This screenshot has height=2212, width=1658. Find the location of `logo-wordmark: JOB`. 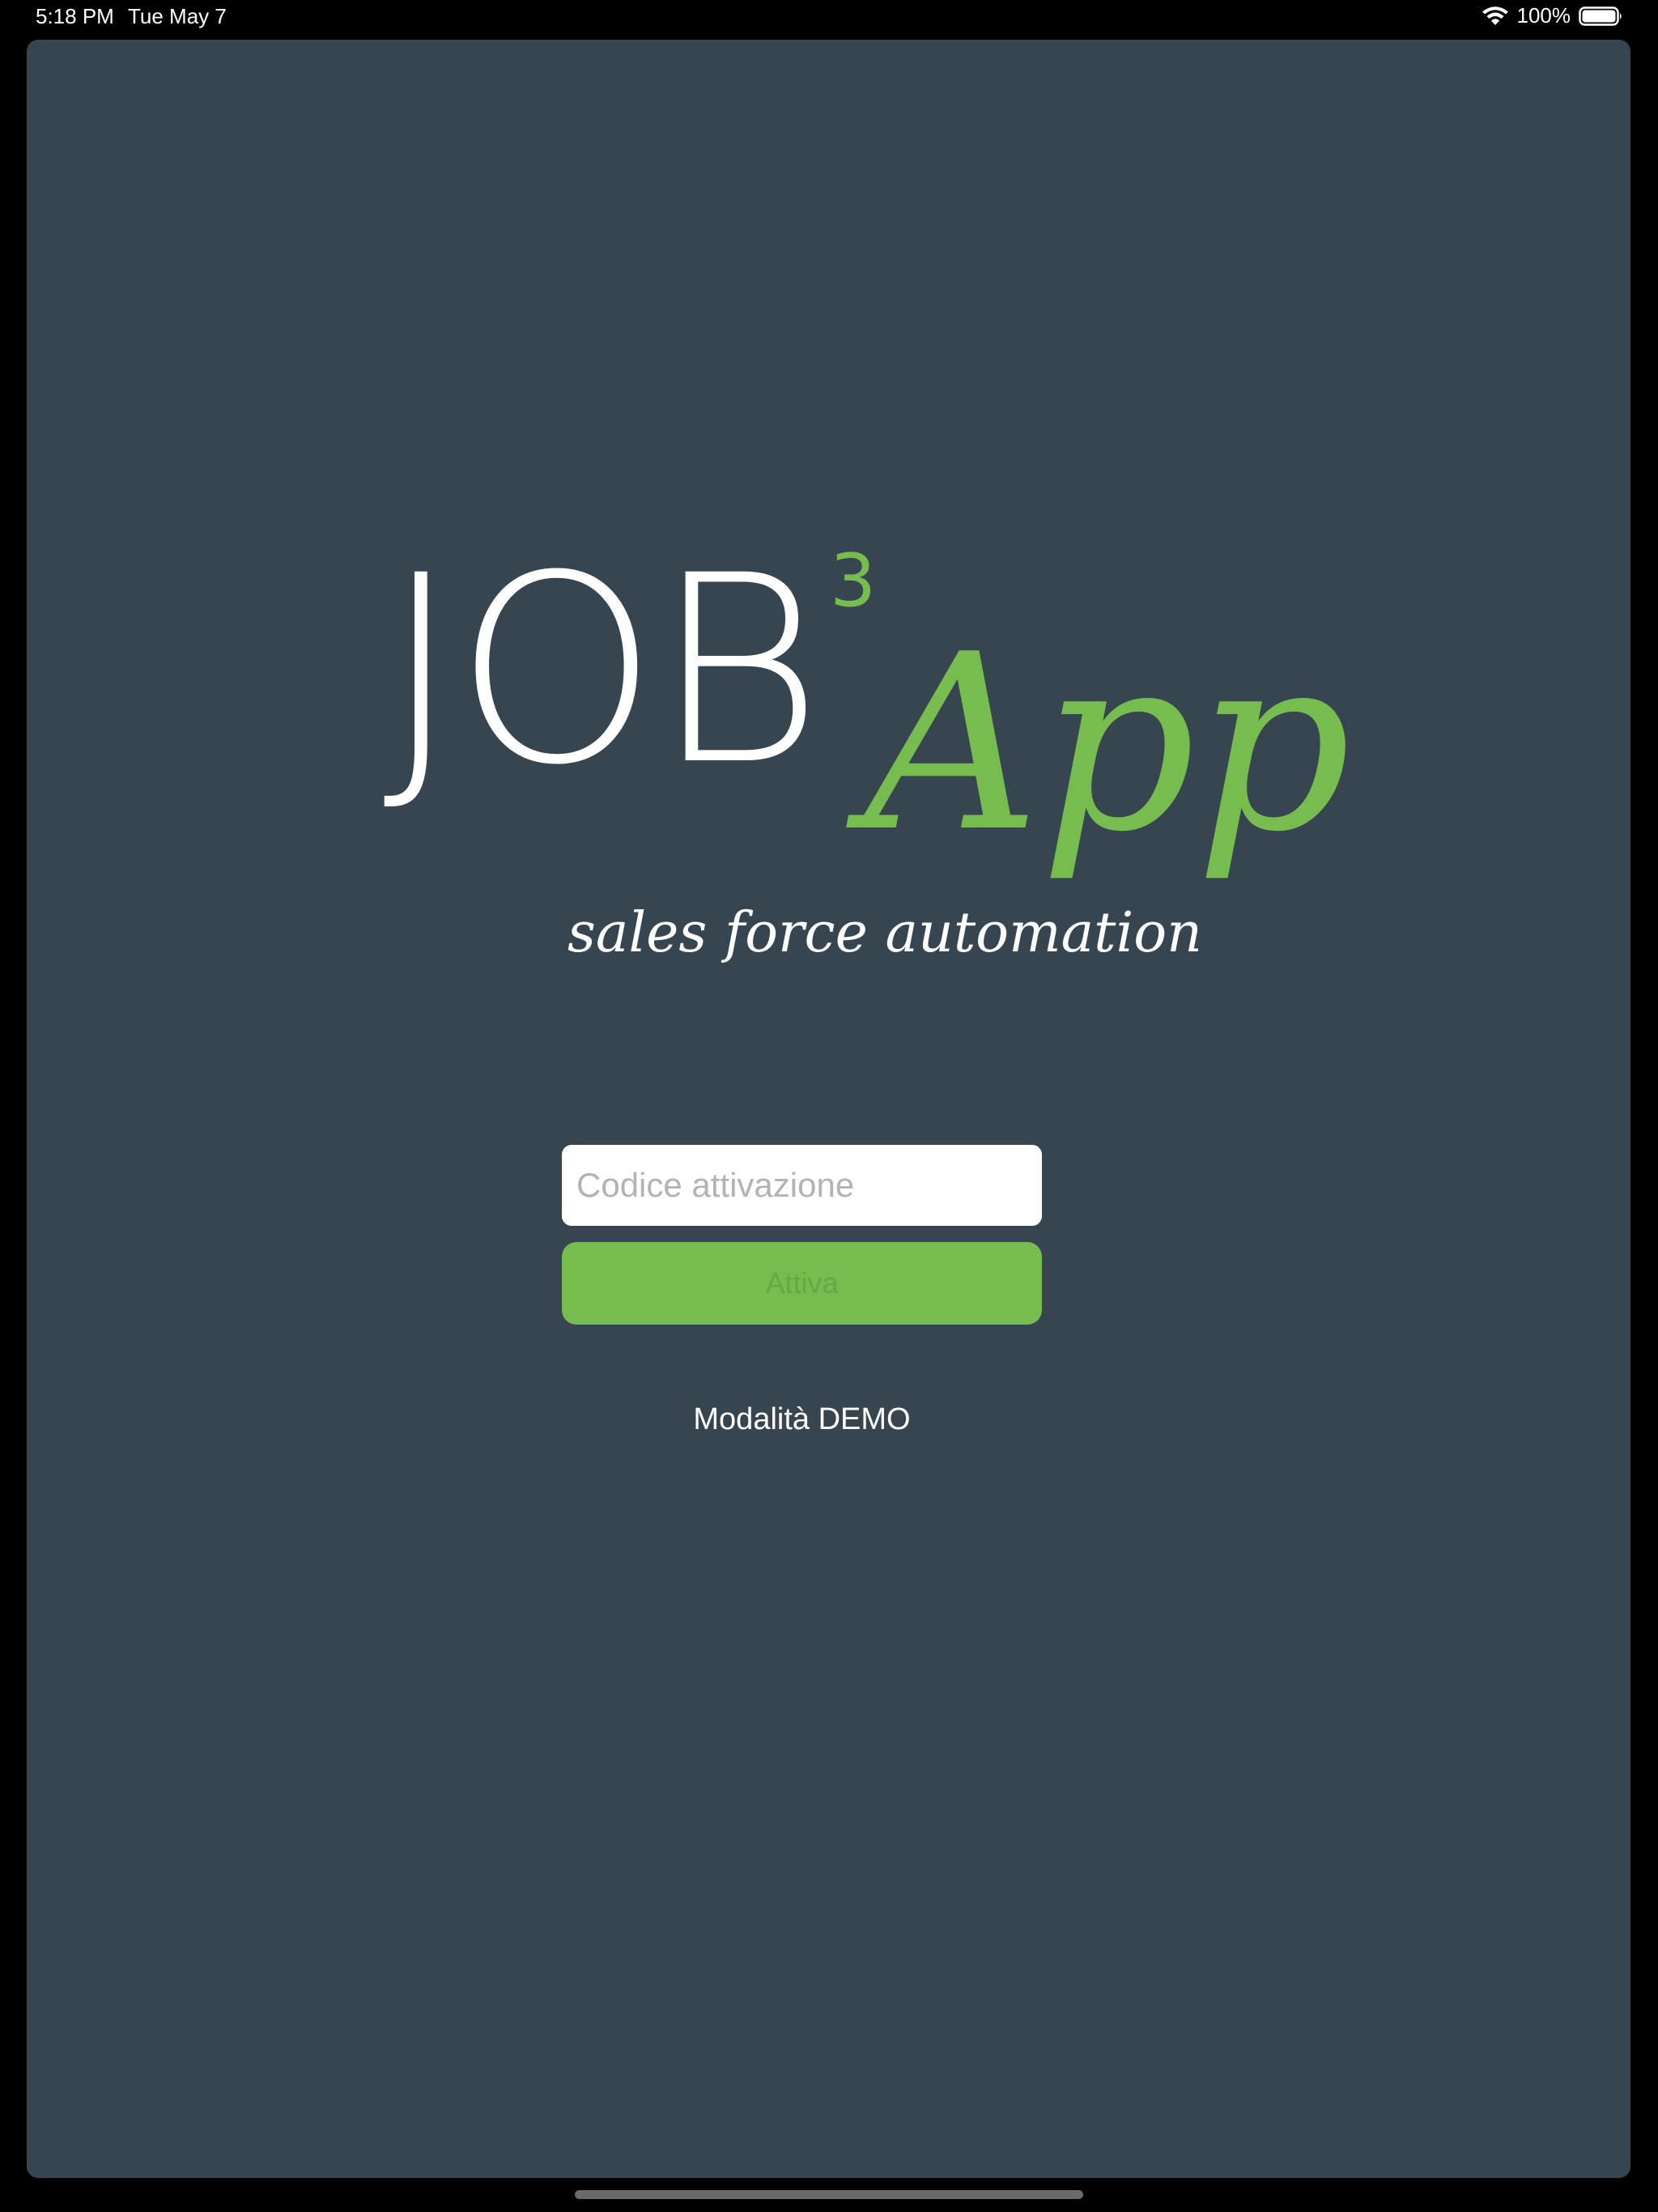

logo-wordmark: JOB is located at coordinates (603, 672).